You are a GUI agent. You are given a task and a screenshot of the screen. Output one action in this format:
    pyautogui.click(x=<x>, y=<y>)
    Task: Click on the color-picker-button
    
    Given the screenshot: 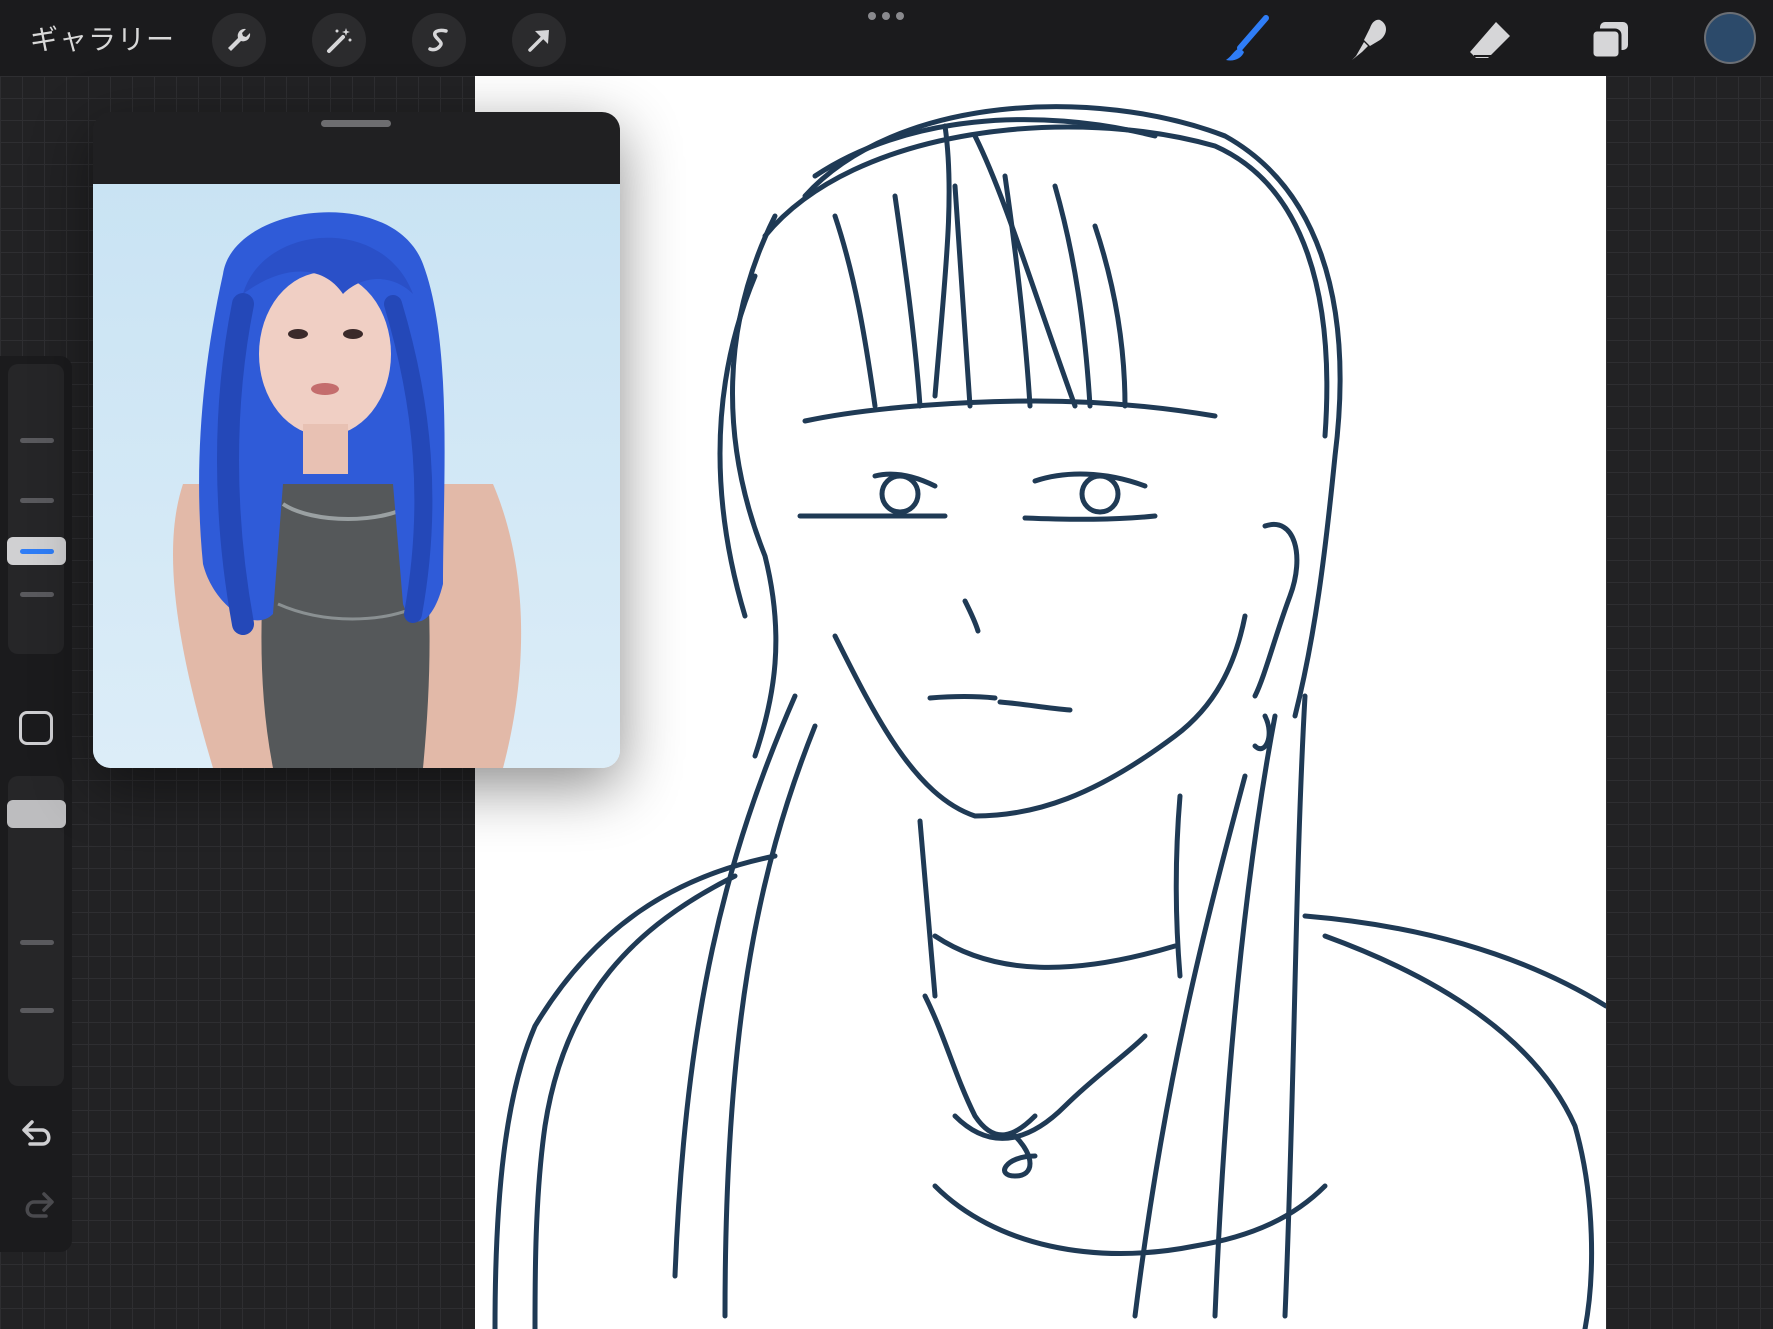 What is the action you would take?
    pyautogui.click(x=1730, y=38)
    